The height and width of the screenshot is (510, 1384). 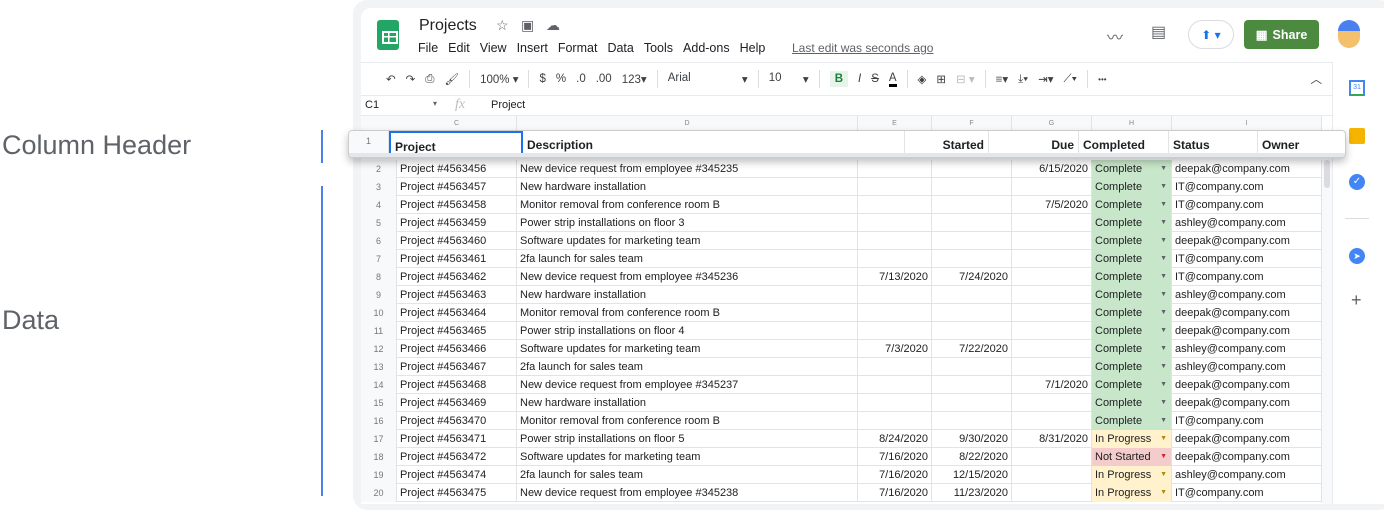 What do you see at coordinates (457, 349) in the screenshot?
I see `project-cell: Project #4563466` at bounding box center [457, 349].